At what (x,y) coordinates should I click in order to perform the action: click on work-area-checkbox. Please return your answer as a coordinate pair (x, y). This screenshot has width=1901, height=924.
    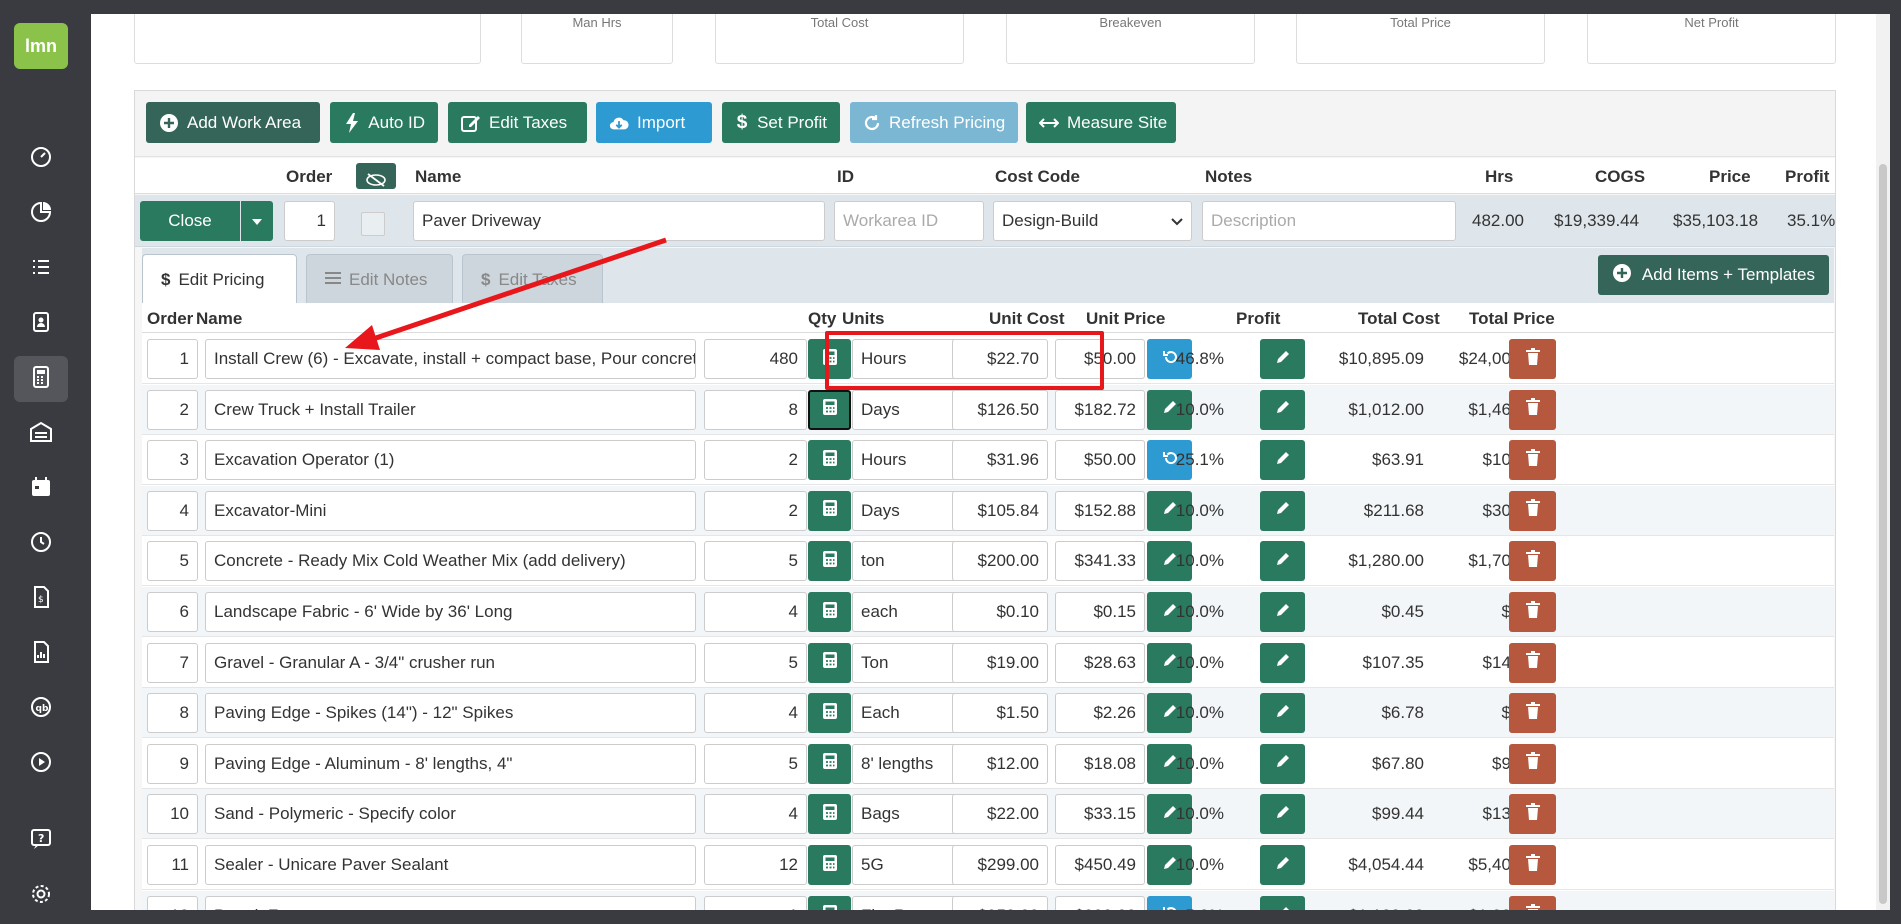
    Looking at the image, I should click on (373, 224).